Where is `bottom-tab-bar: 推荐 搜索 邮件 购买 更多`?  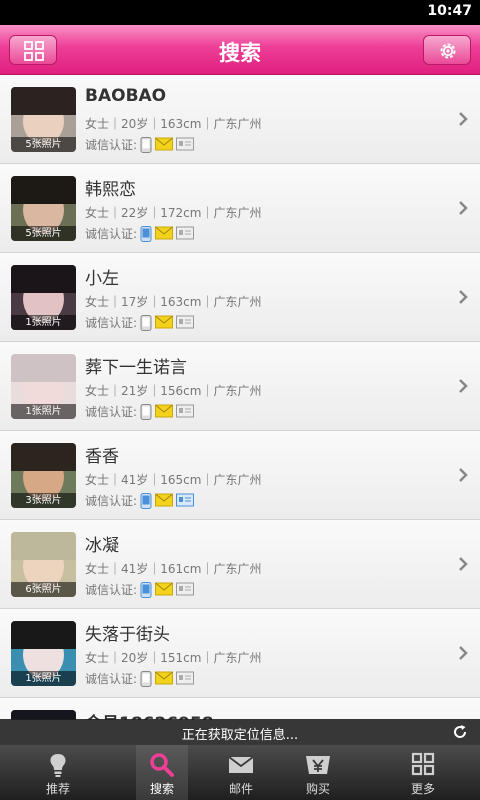 bottom-tab-bar: 推荐 搜索 邮件 购买 更多 is located at coordinates (240, 772).